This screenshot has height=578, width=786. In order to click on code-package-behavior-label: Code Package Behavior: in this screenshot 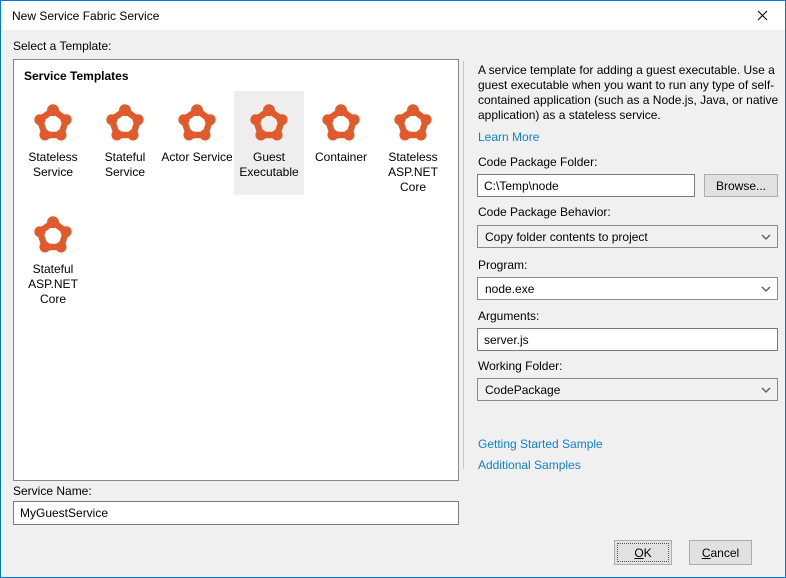, I will do `click(544, 212)`.